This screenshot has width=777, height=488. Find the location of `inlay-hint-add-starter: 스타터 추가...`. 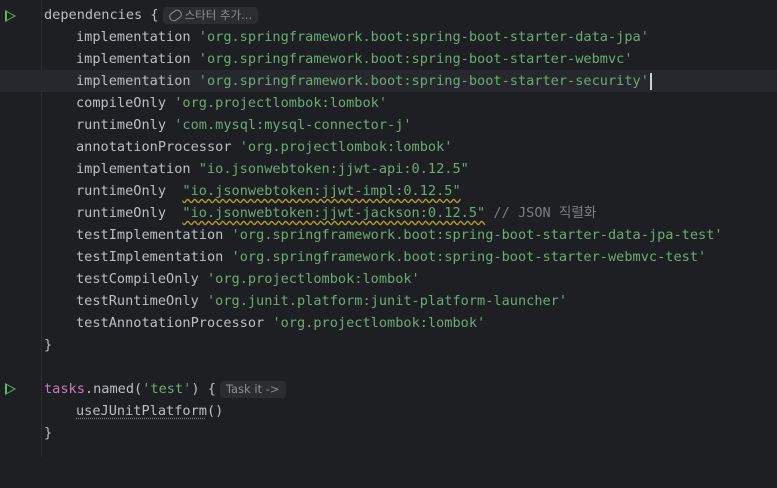

inlay-hint-add-starter: 스타터 추가... is located at coordinates (210, 15).